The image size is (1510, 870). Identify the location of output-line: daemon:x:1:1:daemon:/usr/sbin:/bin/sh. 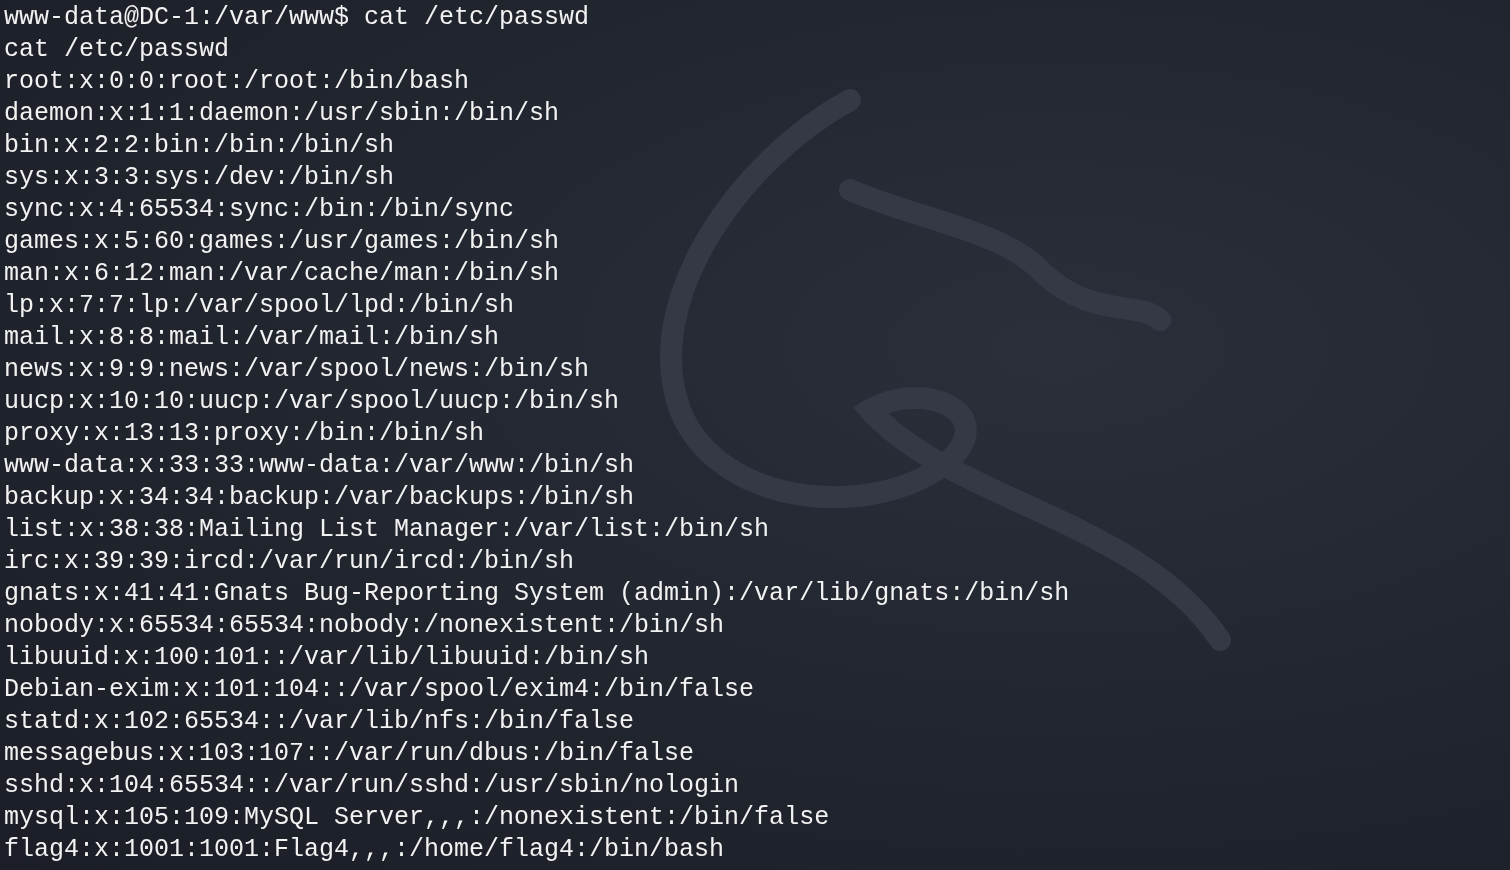
(282, 114).